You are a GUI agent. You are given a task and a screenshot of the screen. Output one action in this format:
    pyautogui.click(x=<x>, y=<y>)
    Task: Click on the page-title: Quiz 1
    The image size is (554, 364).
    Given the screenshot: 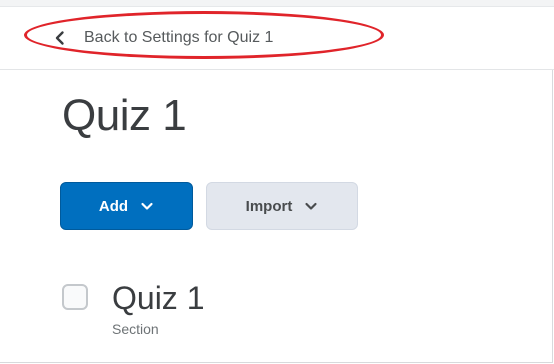 What is the action you would take?
    pyautogui.click(x=124, y=115)
    